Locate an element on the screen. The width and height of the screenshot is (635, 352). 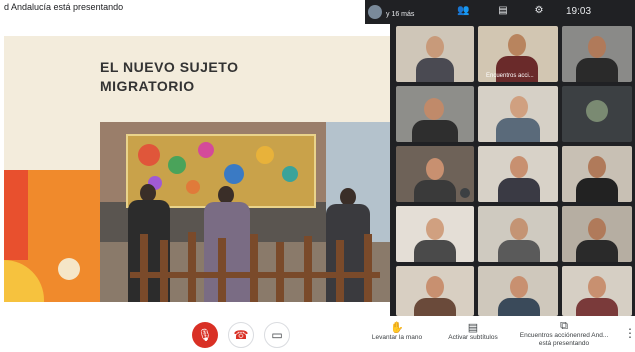
slide-title: EL NUEVO SUJETO MIGRATORIO is located at coordinates (169, 76).